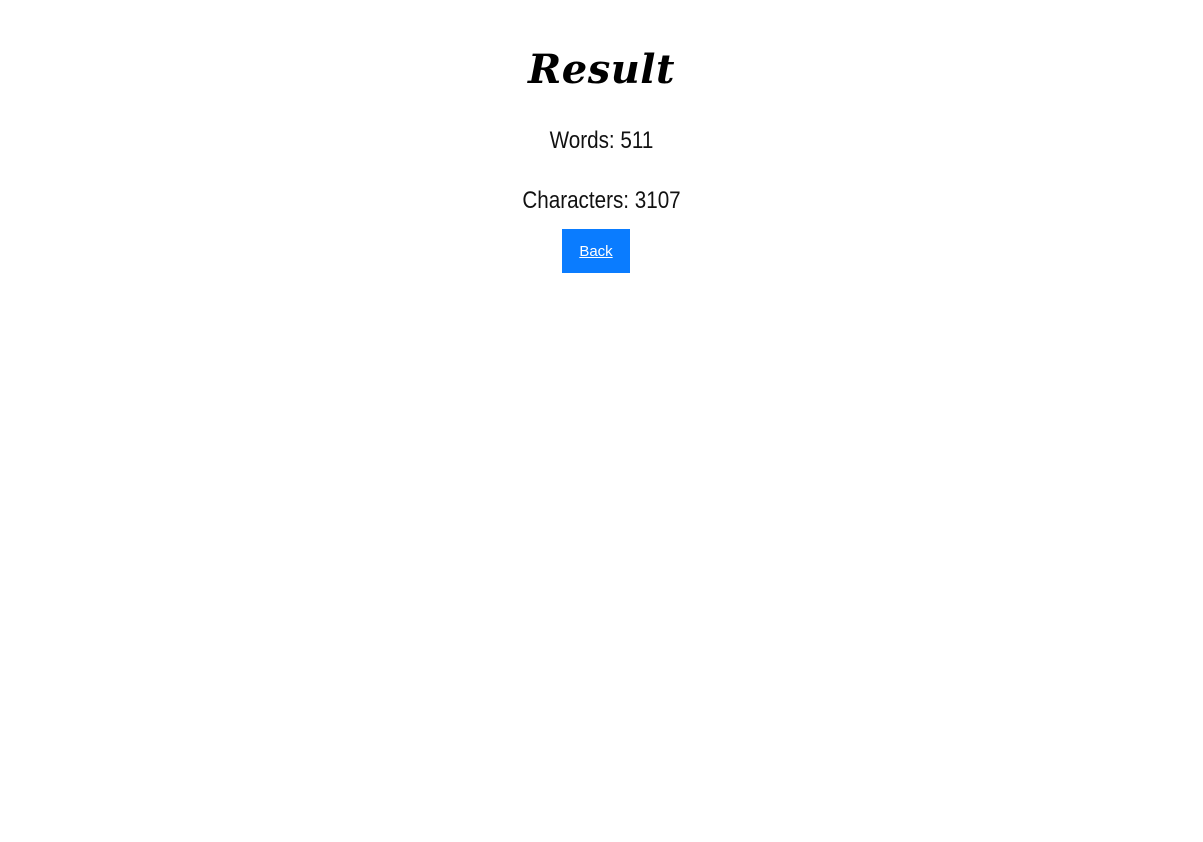 Image resolution: width=1203 pixels, height=842 pixels. Describe the element at coordinates (637, 140) in the screenshot. I see `word-count-value: 511` at that location.